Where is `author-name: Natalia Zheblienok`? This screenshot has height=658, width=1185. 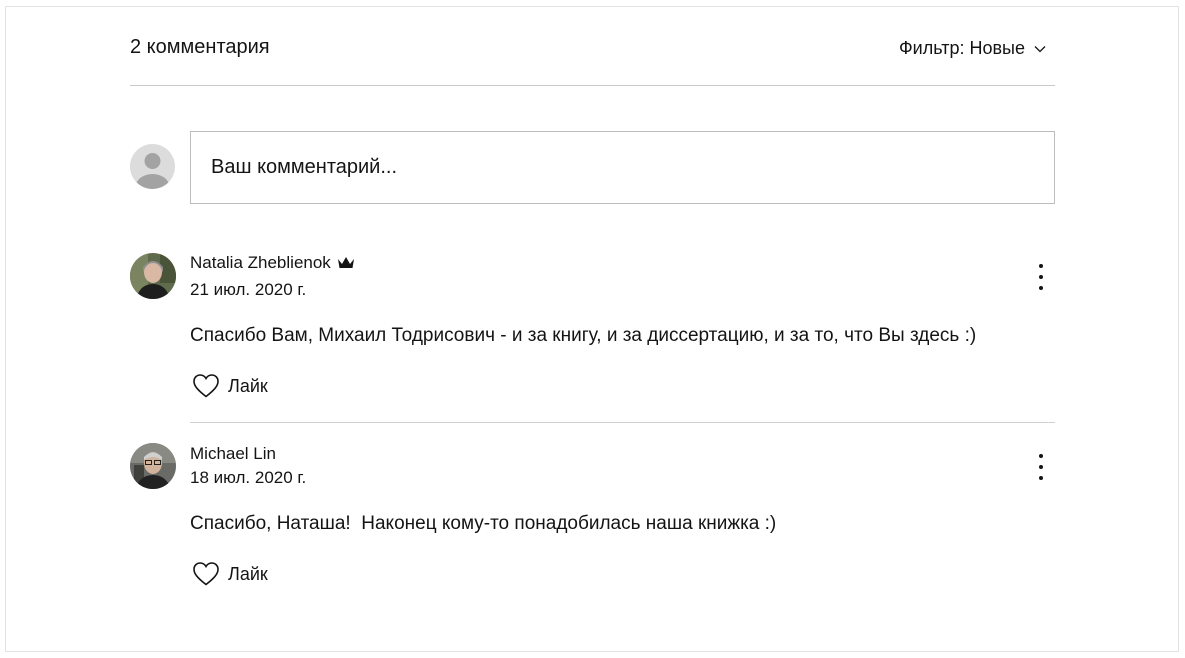 author-name: Natalia Zheblienok is located at coordinates (260, 262).